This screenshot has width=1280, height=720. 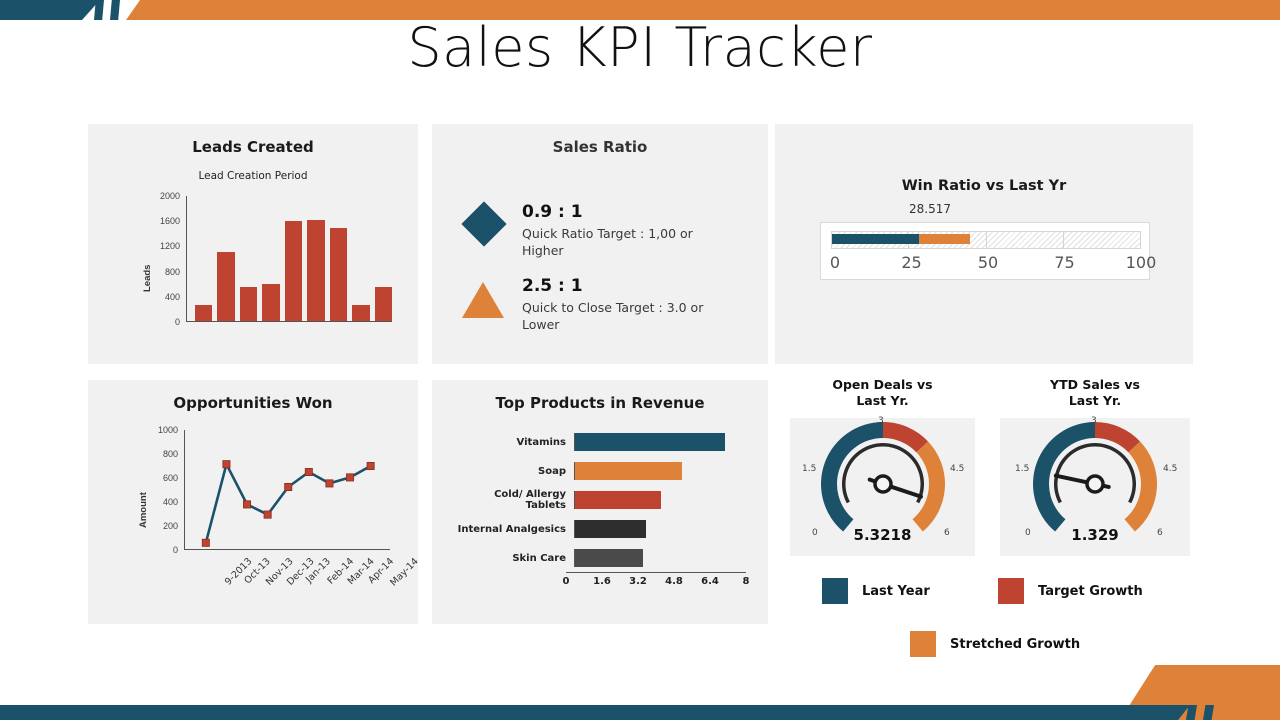 I want to click on top-products-row: Internal Analgesics, so click(x=601, y=529).